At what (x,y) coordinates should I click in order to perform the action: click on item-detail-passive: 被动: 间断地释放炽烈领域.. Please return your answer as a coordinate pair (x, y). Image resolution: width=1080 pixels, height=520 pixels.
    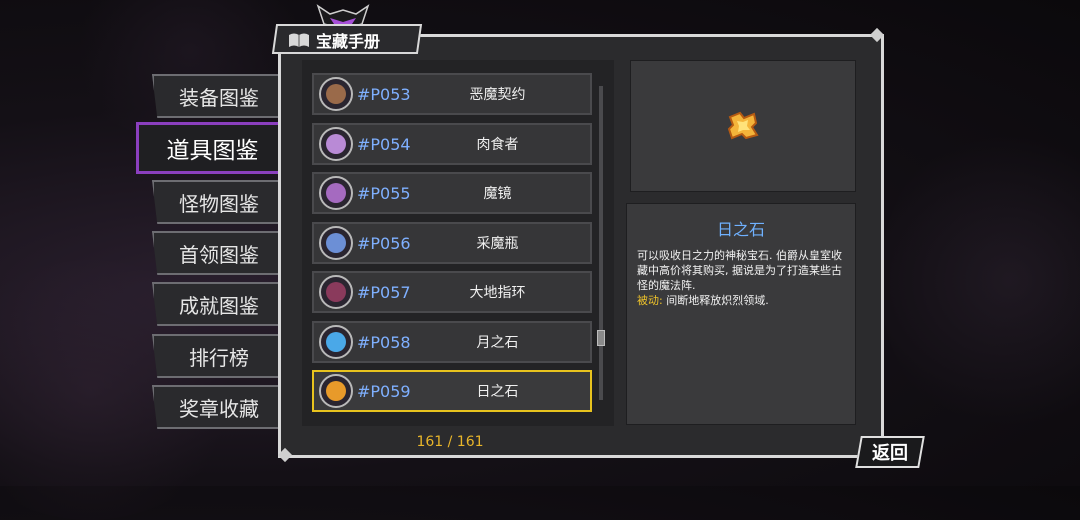
    Looking at the image, I should click on (741, 300).